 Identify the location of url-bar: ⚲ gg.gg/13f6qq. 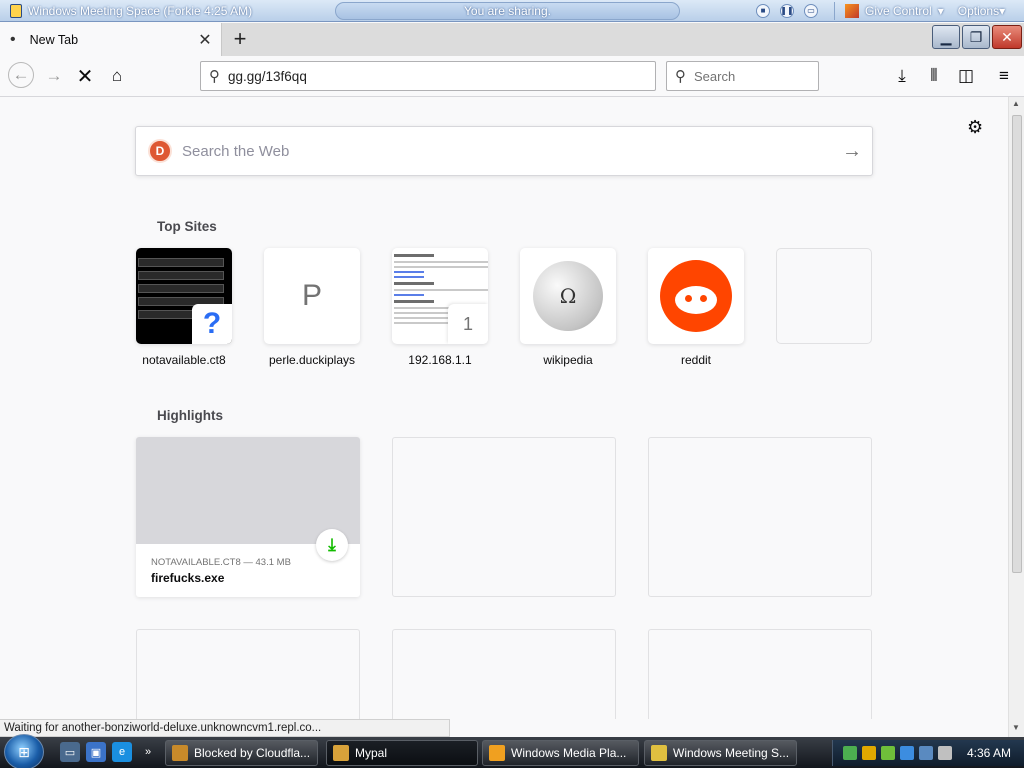
(428, 76).